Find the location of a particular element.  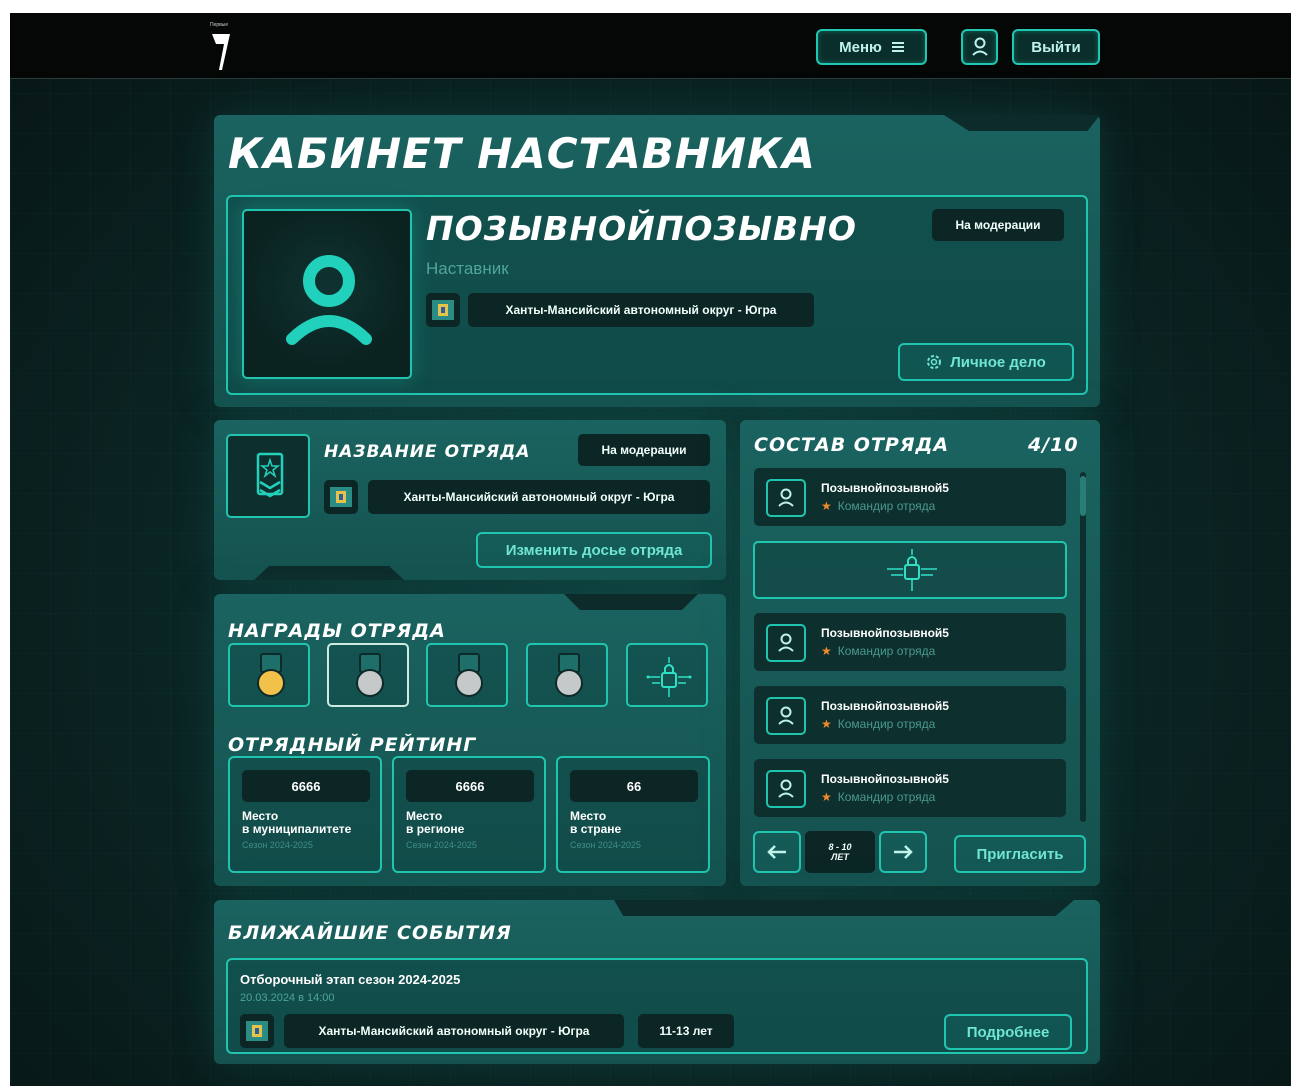

menu-label: Меню is located at coordinates (860, 47).